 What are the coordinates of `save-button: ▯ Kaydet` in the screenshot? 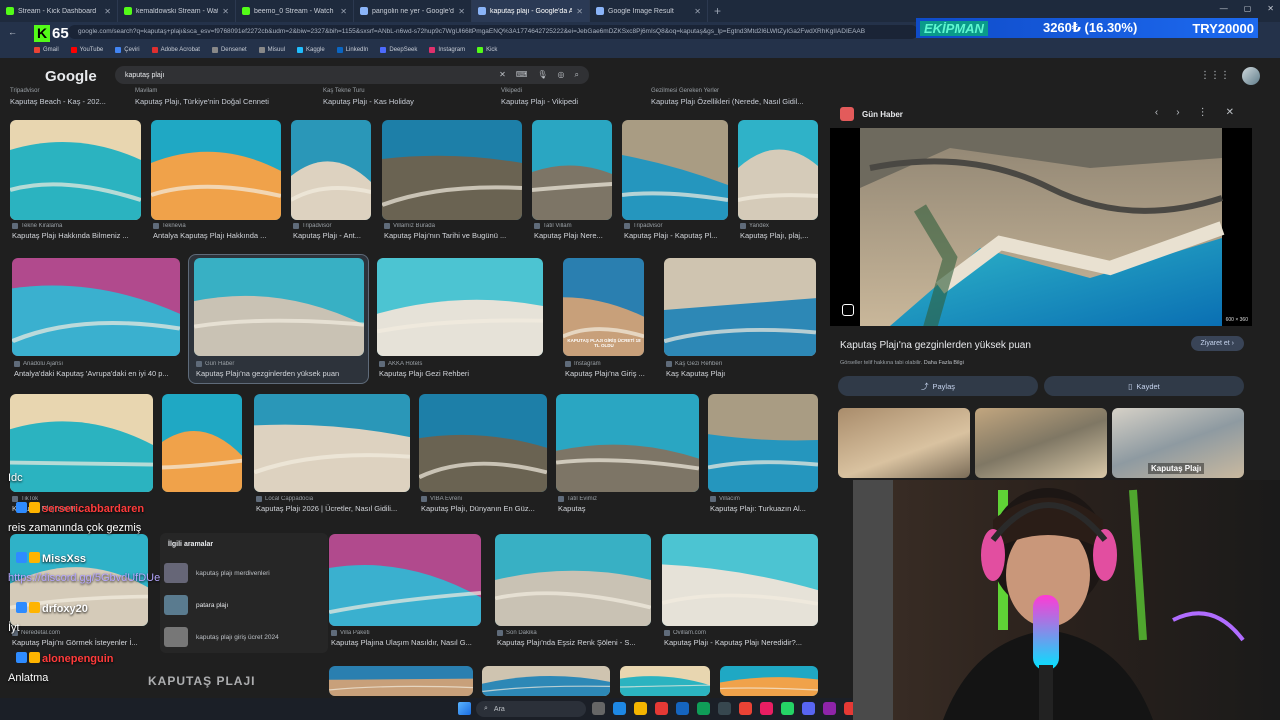 It's located at (1144, 386).